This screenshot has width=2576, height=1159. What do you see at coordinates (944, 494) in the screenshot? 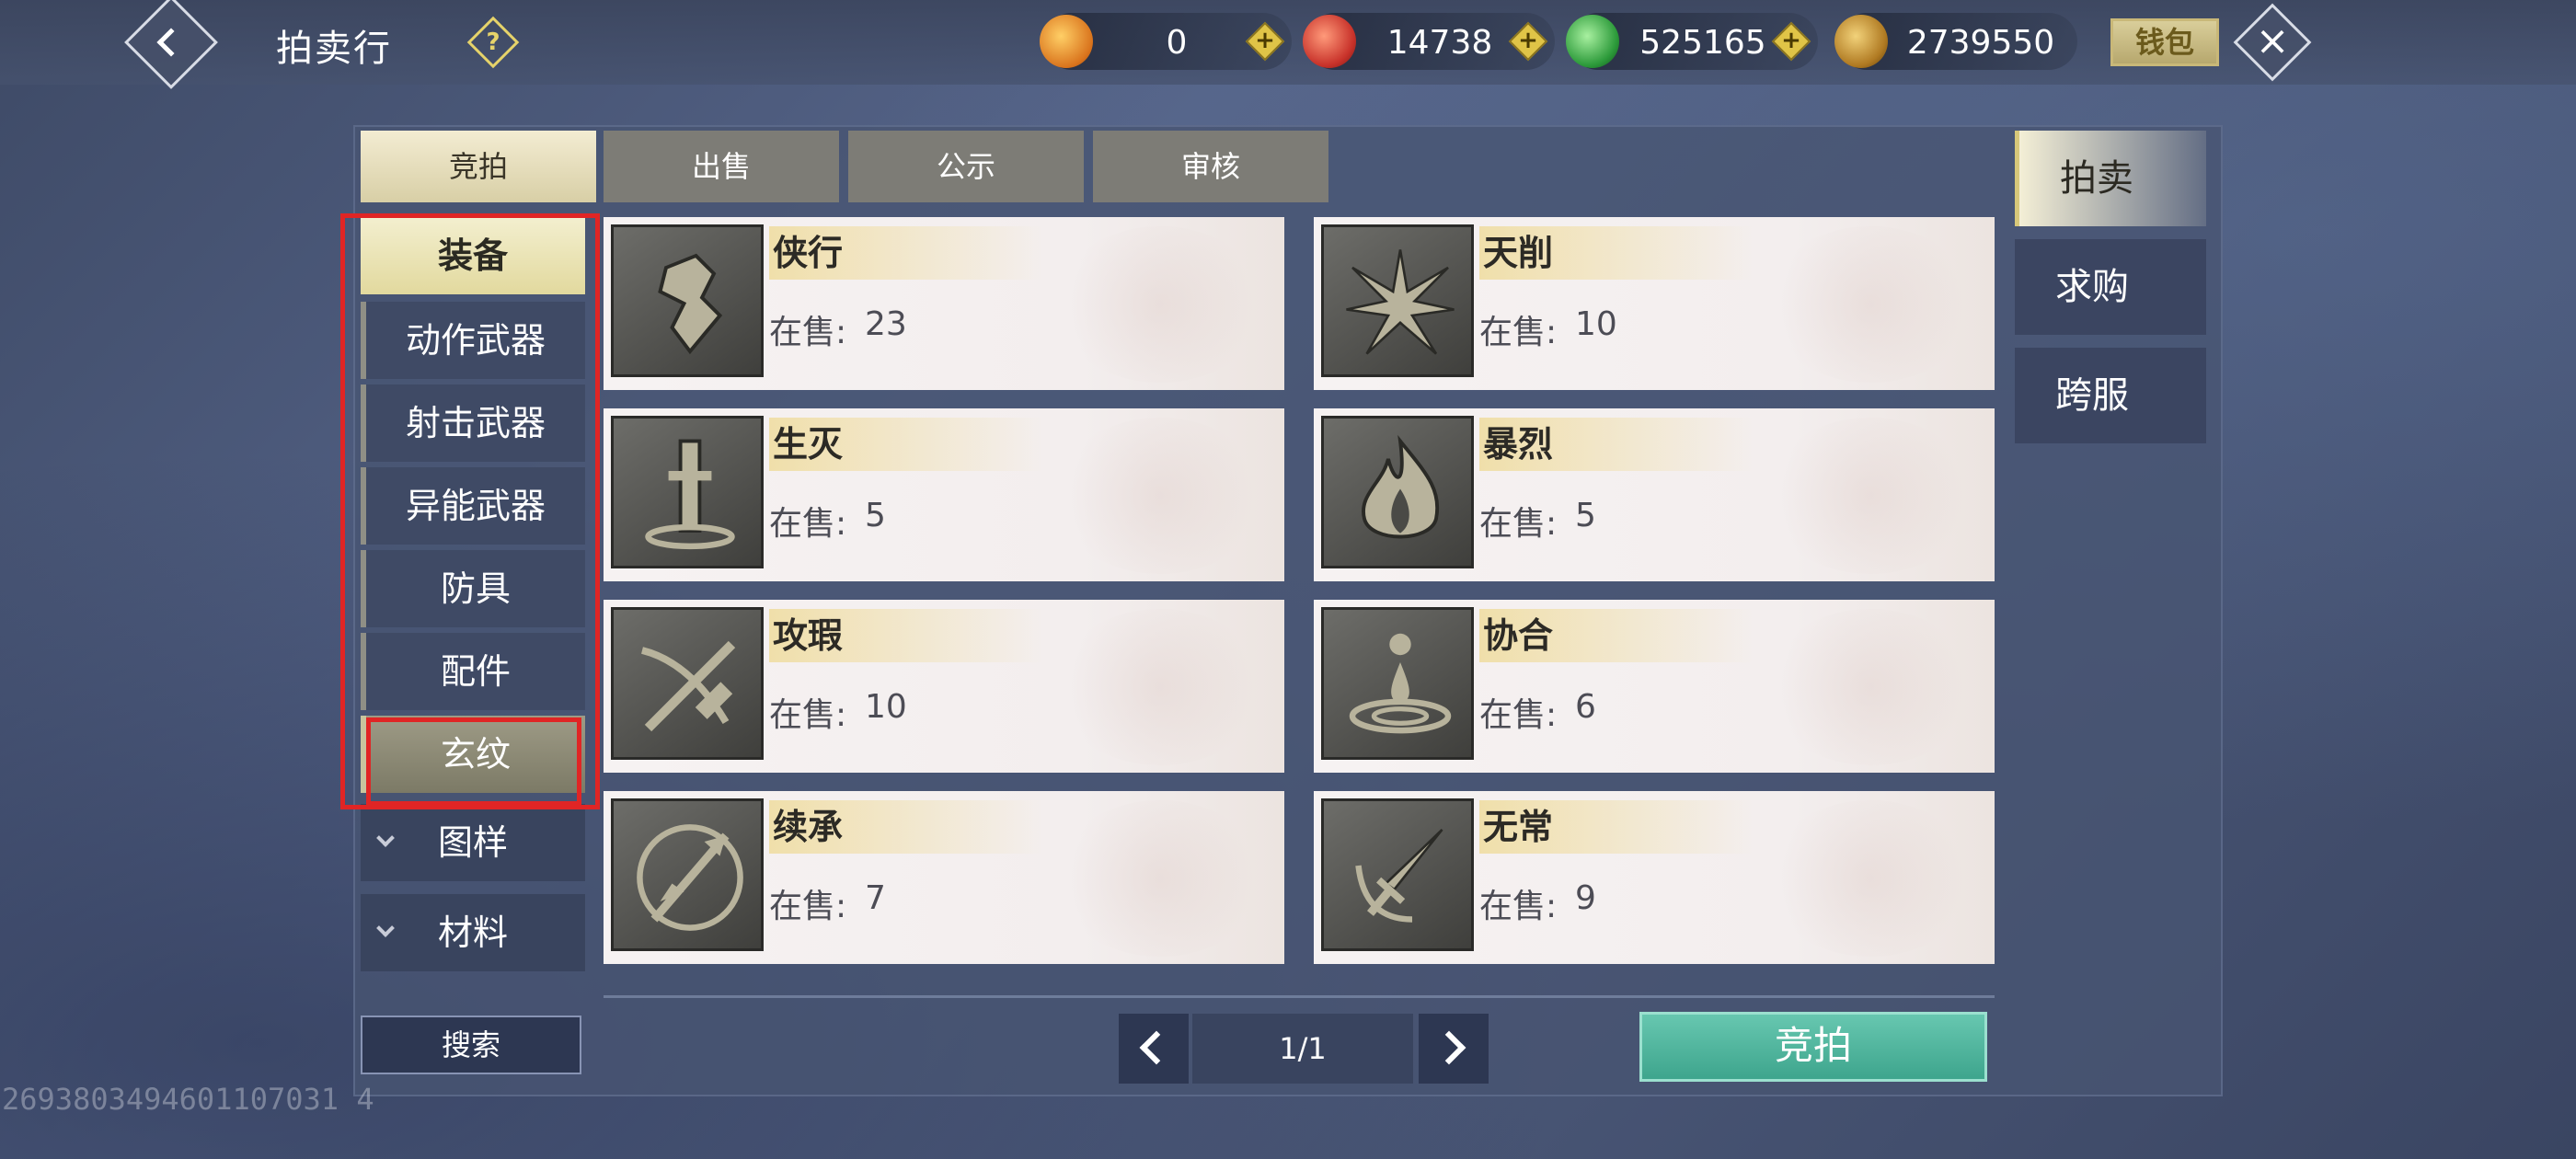
I see `item-card: 生灭 在售: 5` at bounding box center [944, 494].